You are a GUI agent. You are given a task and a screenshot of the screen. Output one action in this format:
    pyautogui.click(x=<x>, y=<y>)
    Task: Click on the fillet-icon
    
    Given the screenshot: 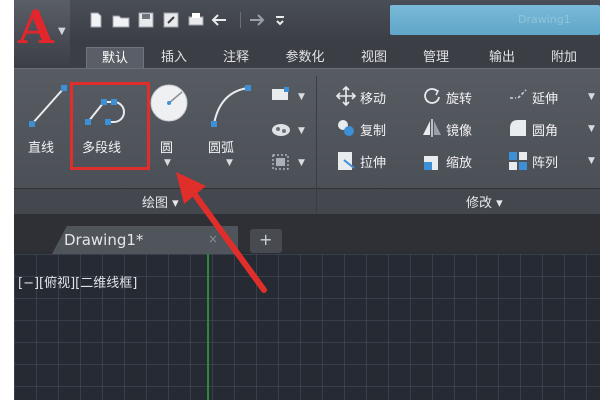 What is the action you would take?
    pyautogui.click(x=518, y=128)
    